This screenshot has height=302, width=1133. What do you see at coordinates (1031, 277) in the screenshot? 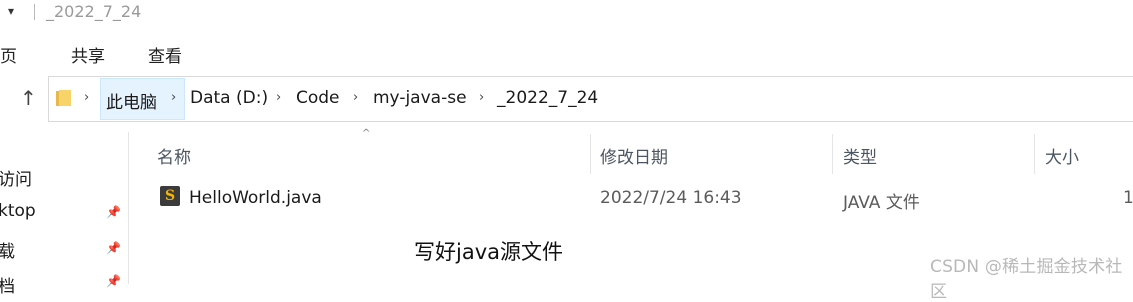
I see `csdn-watermark: CSDN @稀土掘金技术社区` at bounding box center [1031, 277].